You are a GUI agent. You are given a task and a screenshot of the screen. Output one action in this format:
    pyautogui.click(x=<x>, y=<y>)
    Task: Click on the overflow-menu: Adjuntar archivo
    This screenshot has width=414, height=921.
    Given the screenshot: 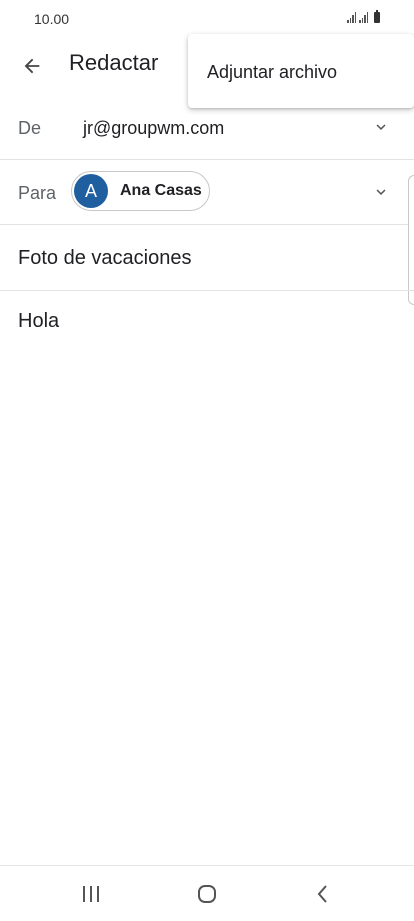 What is the action you would take?
    pyautogui.click(x=301, y=71)
    